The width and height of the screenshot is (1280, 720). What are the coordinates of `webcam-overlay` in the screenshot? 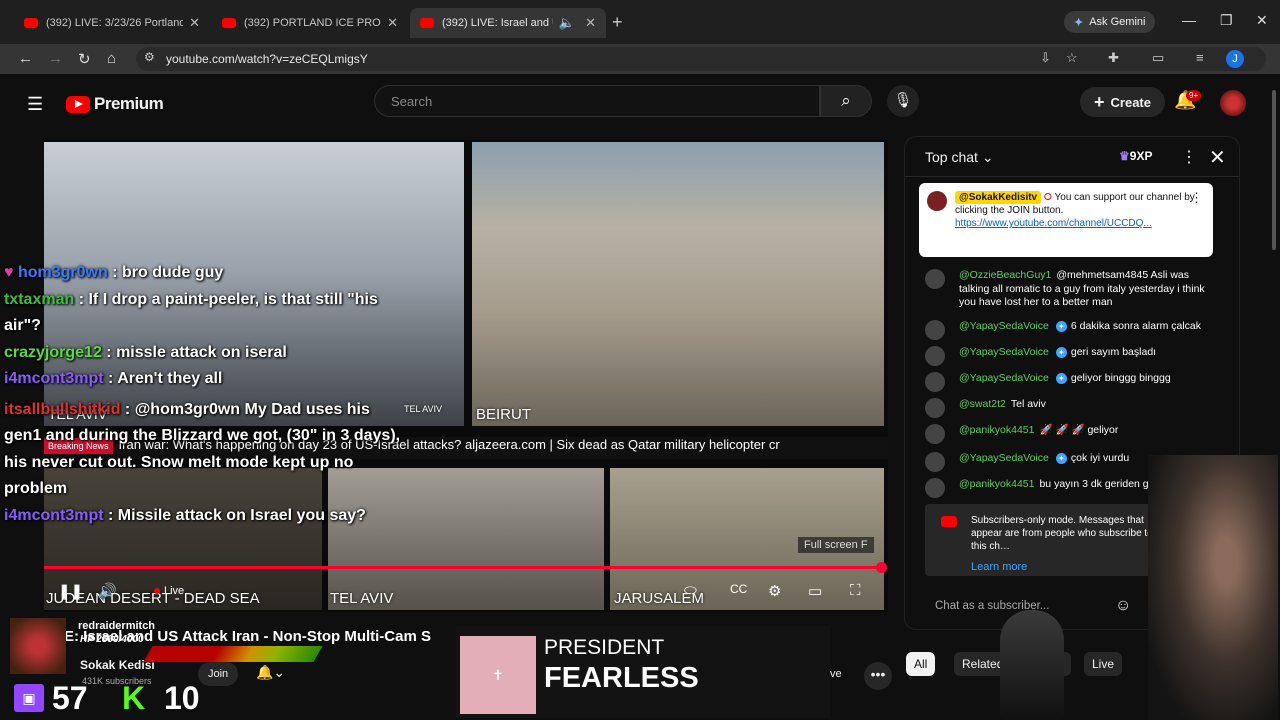 It's located at (1213, 587).